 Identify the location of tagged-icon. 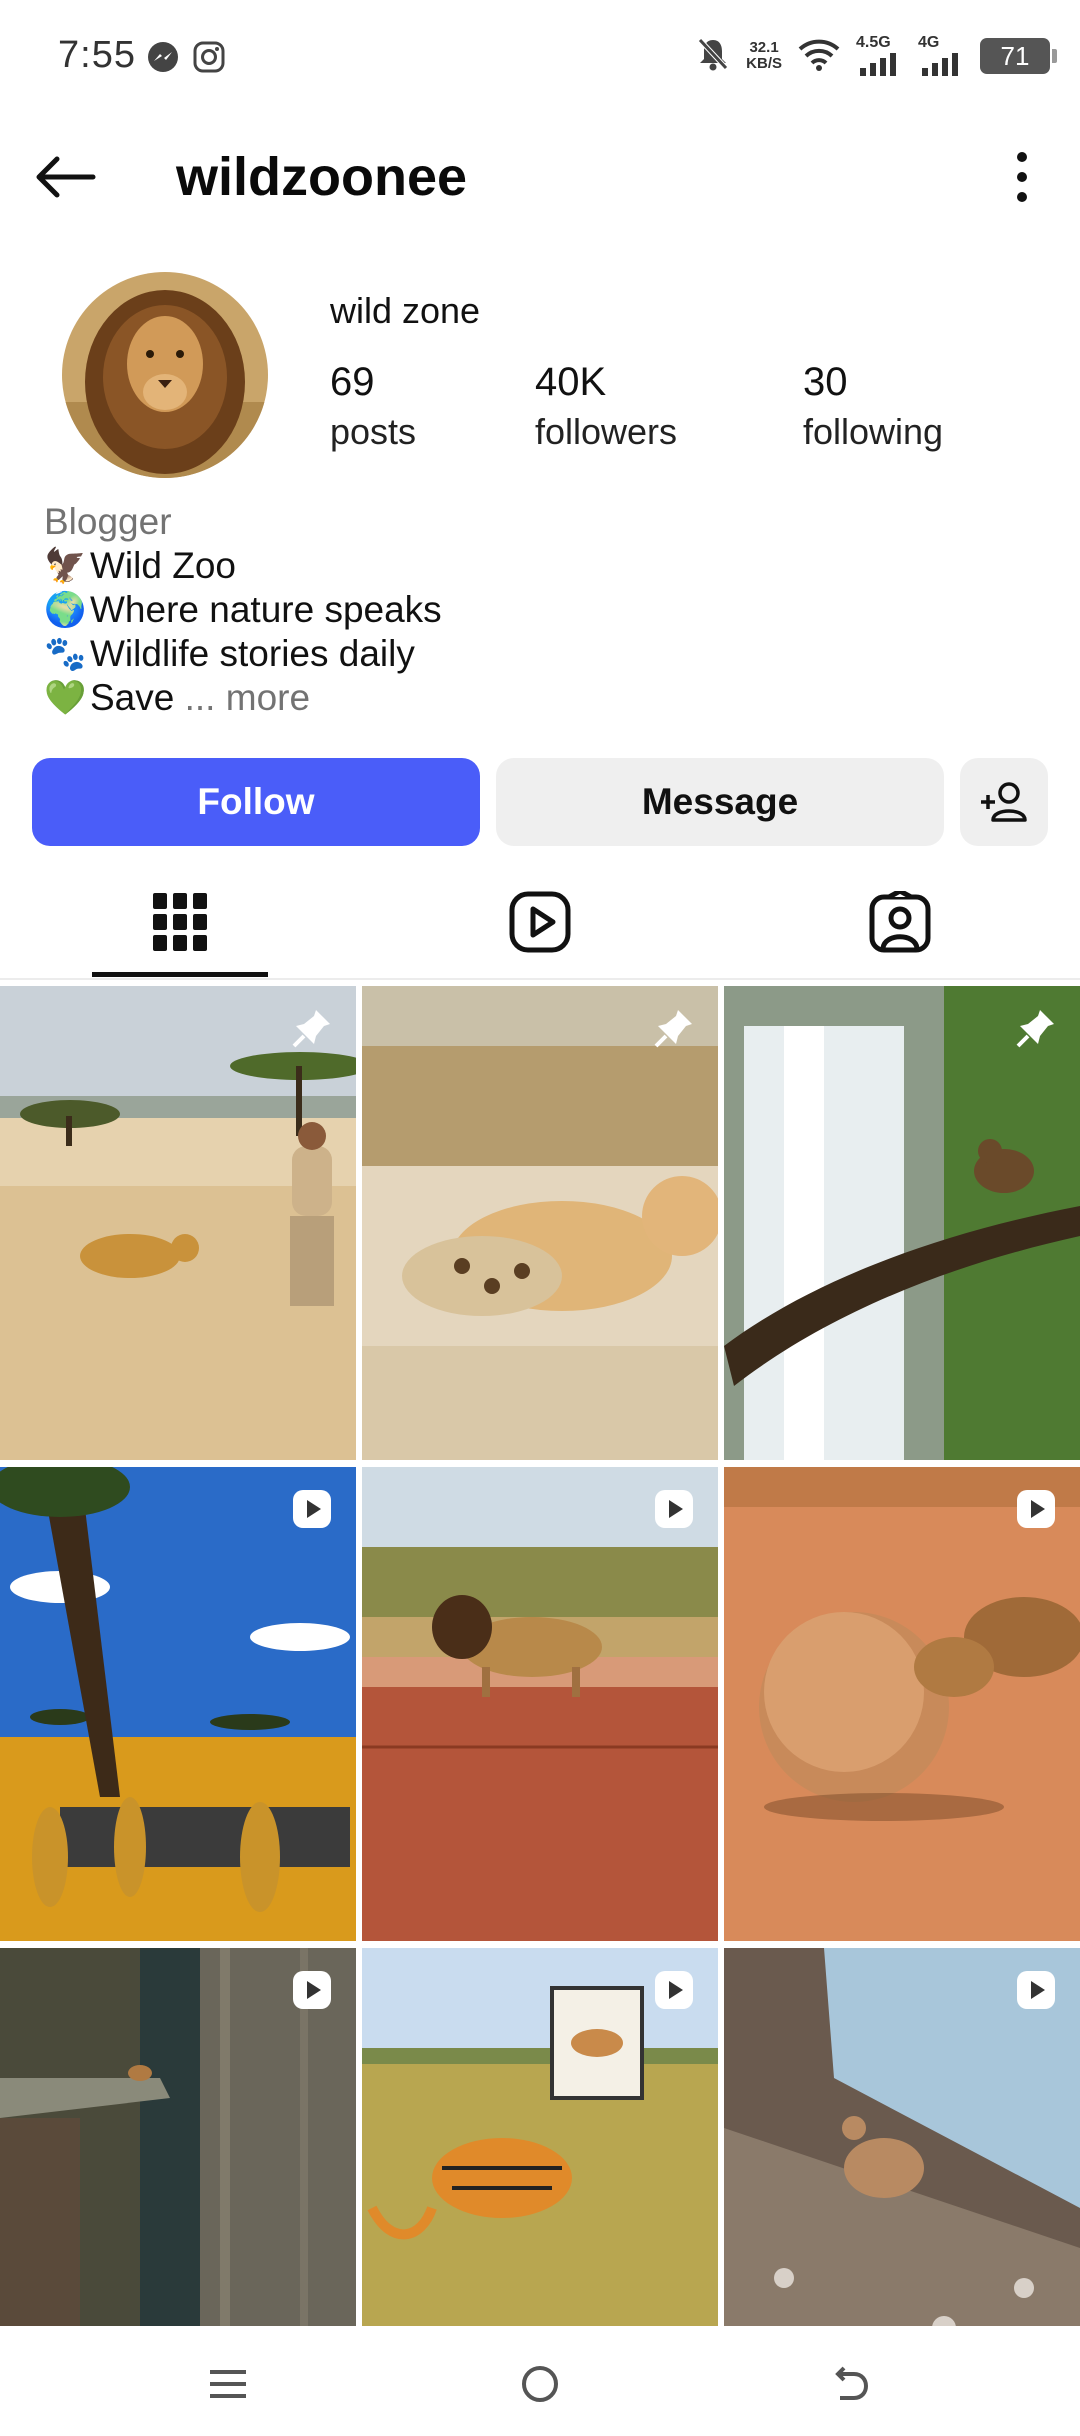
(900, 922).